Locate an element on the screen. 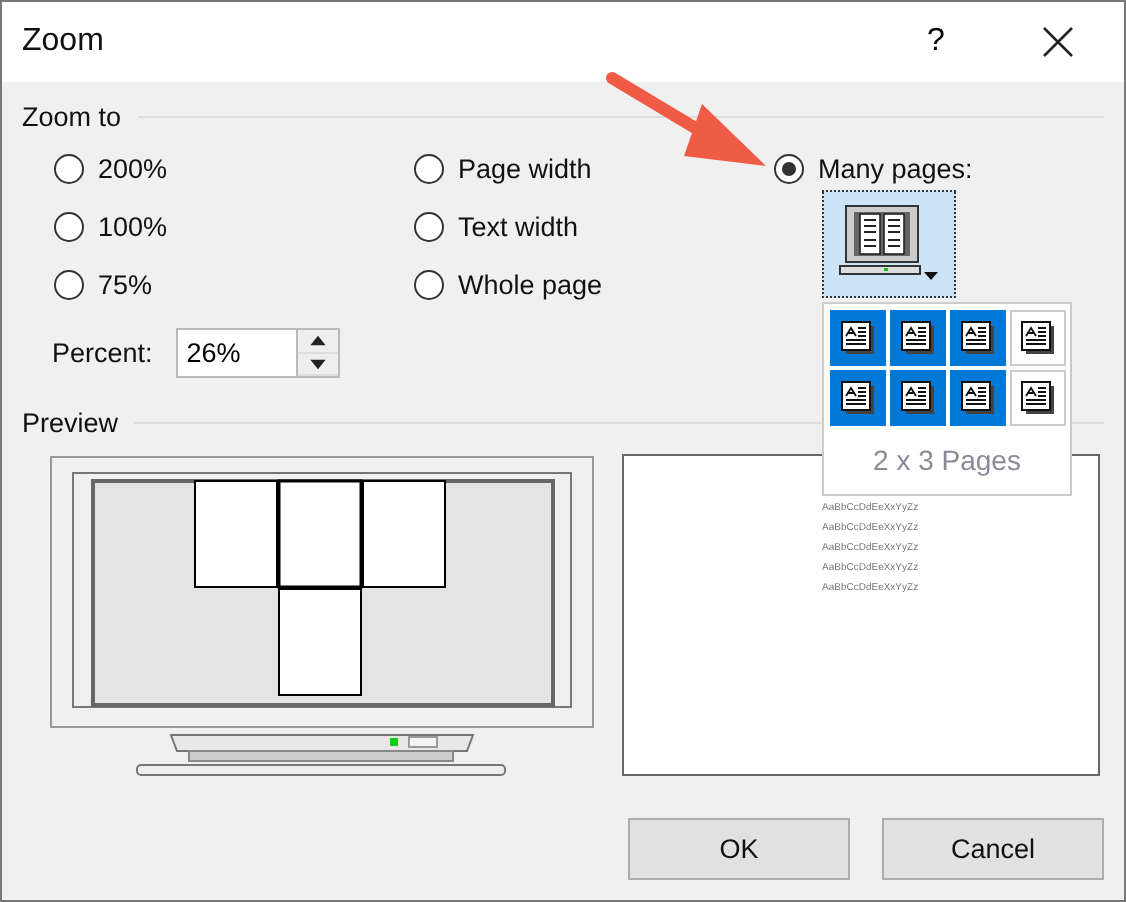  percent-label: Percent: is located at coordinates (102, 353).